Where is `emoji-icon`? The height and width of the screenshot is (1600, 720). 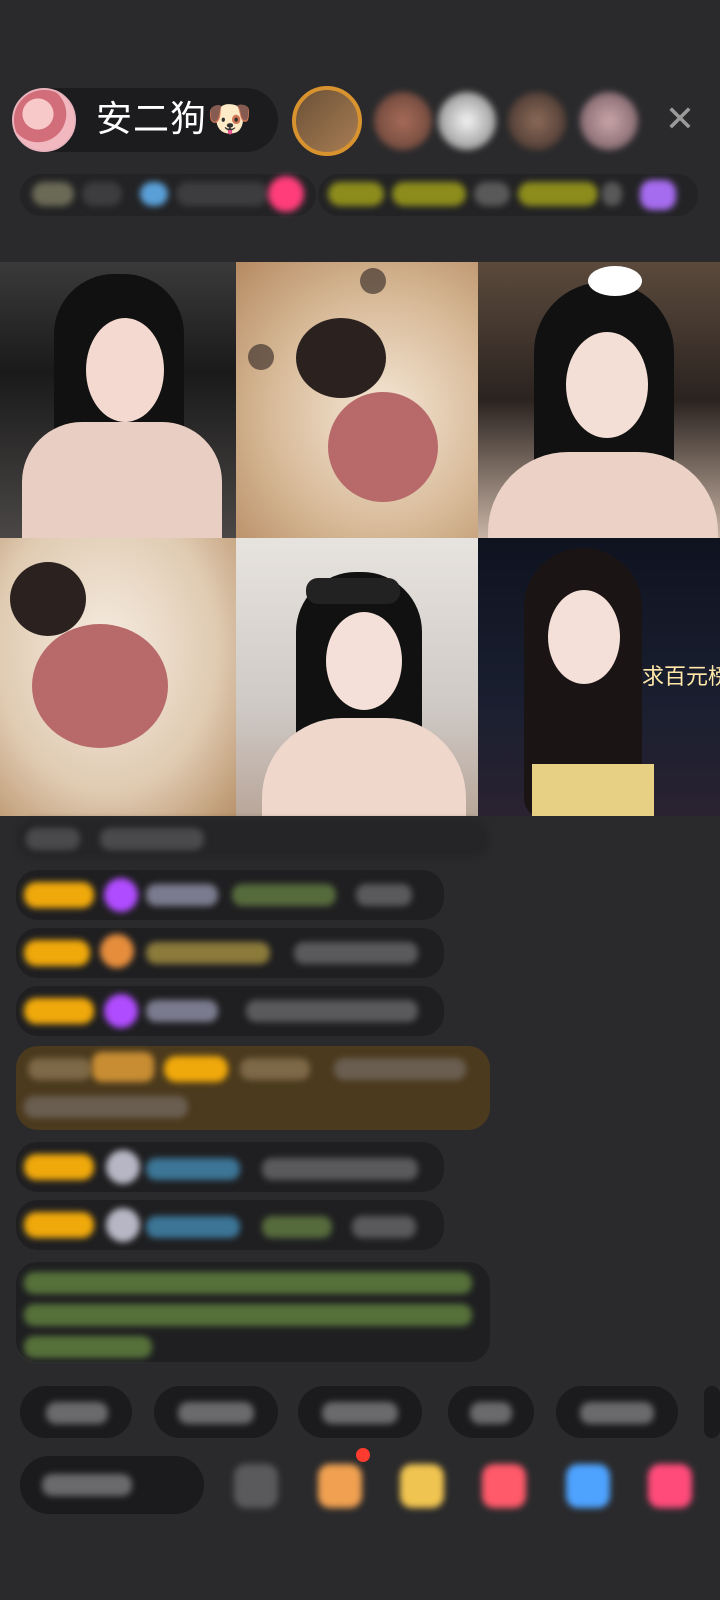
emoji-icon is located at coordinates (256, 1486).